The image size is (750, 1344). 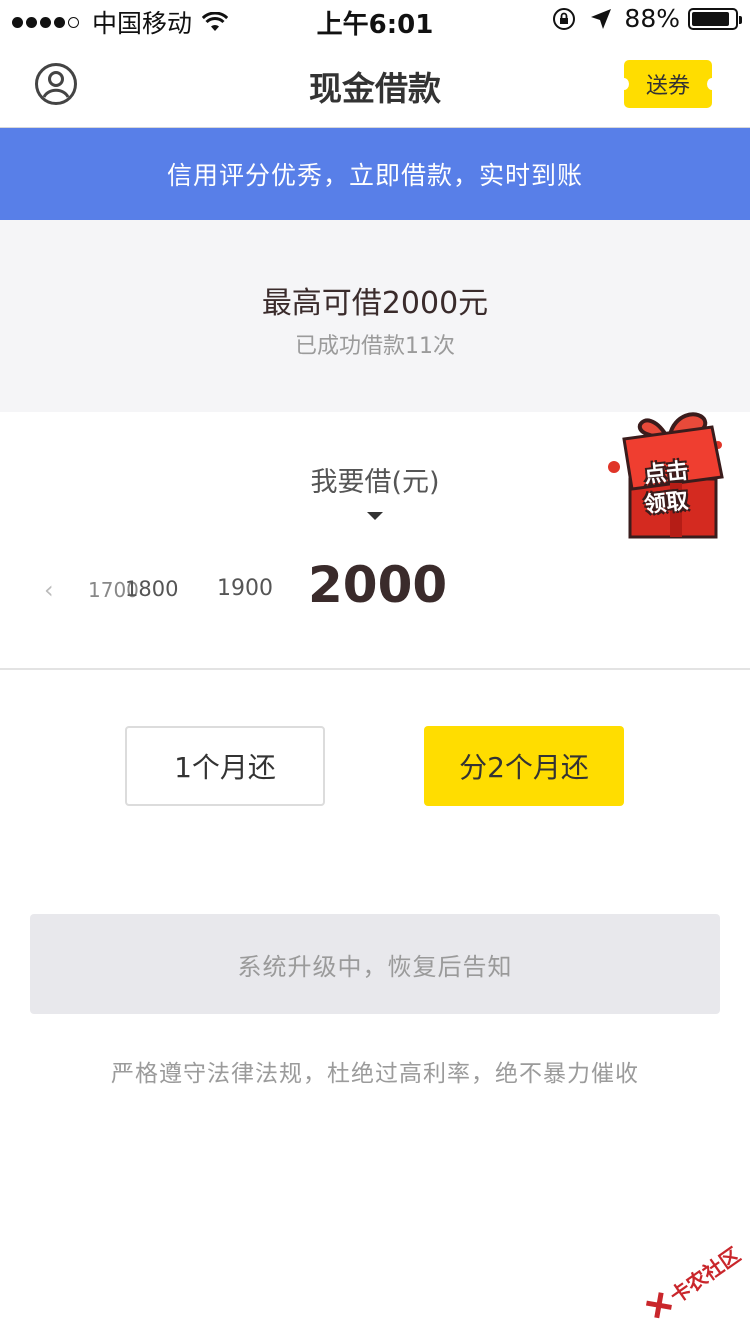 What do you see at coordinates (375, 84) in the screenshot?
I see `nav-bar: 现金借款 送券` at bounding box center [375, 84].